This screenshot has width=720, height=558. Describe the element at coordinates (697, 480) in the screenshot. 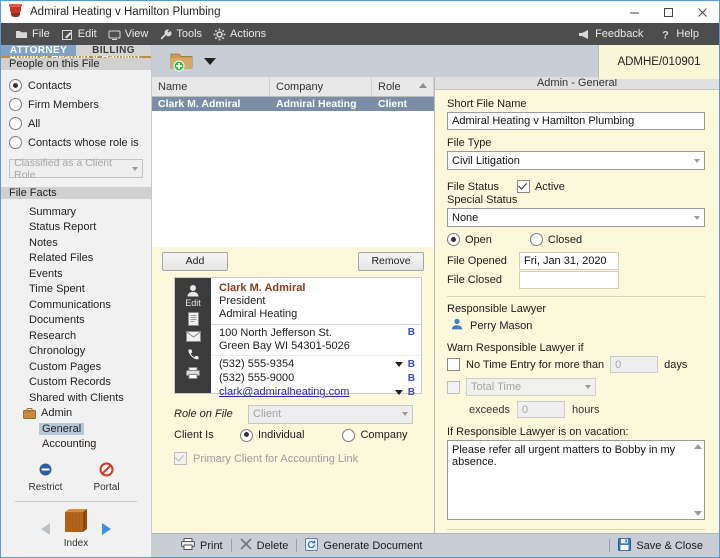

I see `textarea-scrollbar` at that location.